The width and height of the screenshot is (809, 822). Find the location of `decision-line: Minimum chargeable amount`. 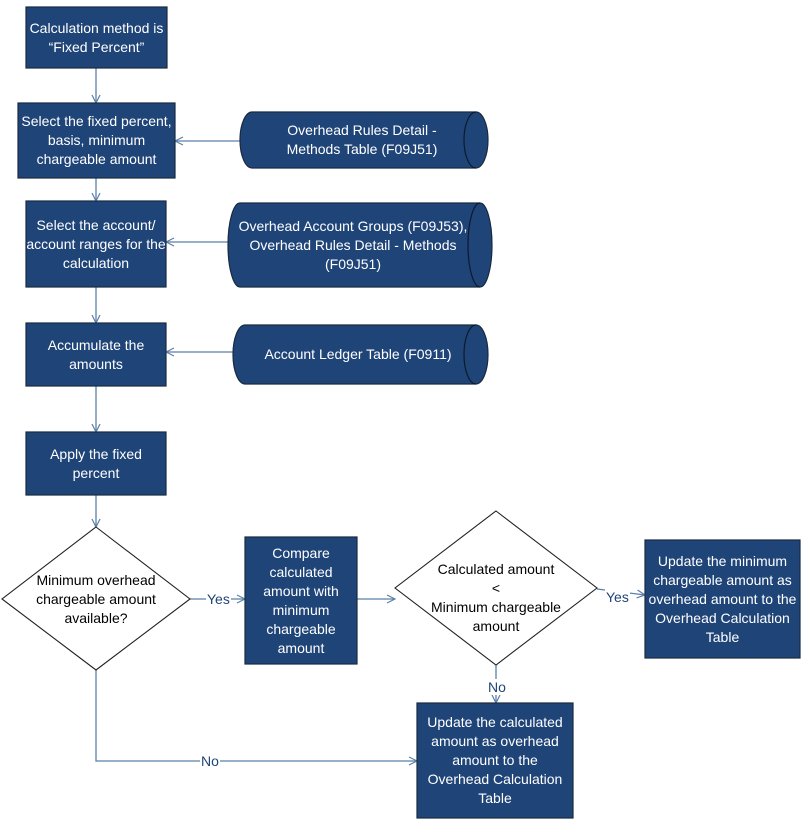

decision-line: Minimum chargeable amount is located at coordinates (496, 616).